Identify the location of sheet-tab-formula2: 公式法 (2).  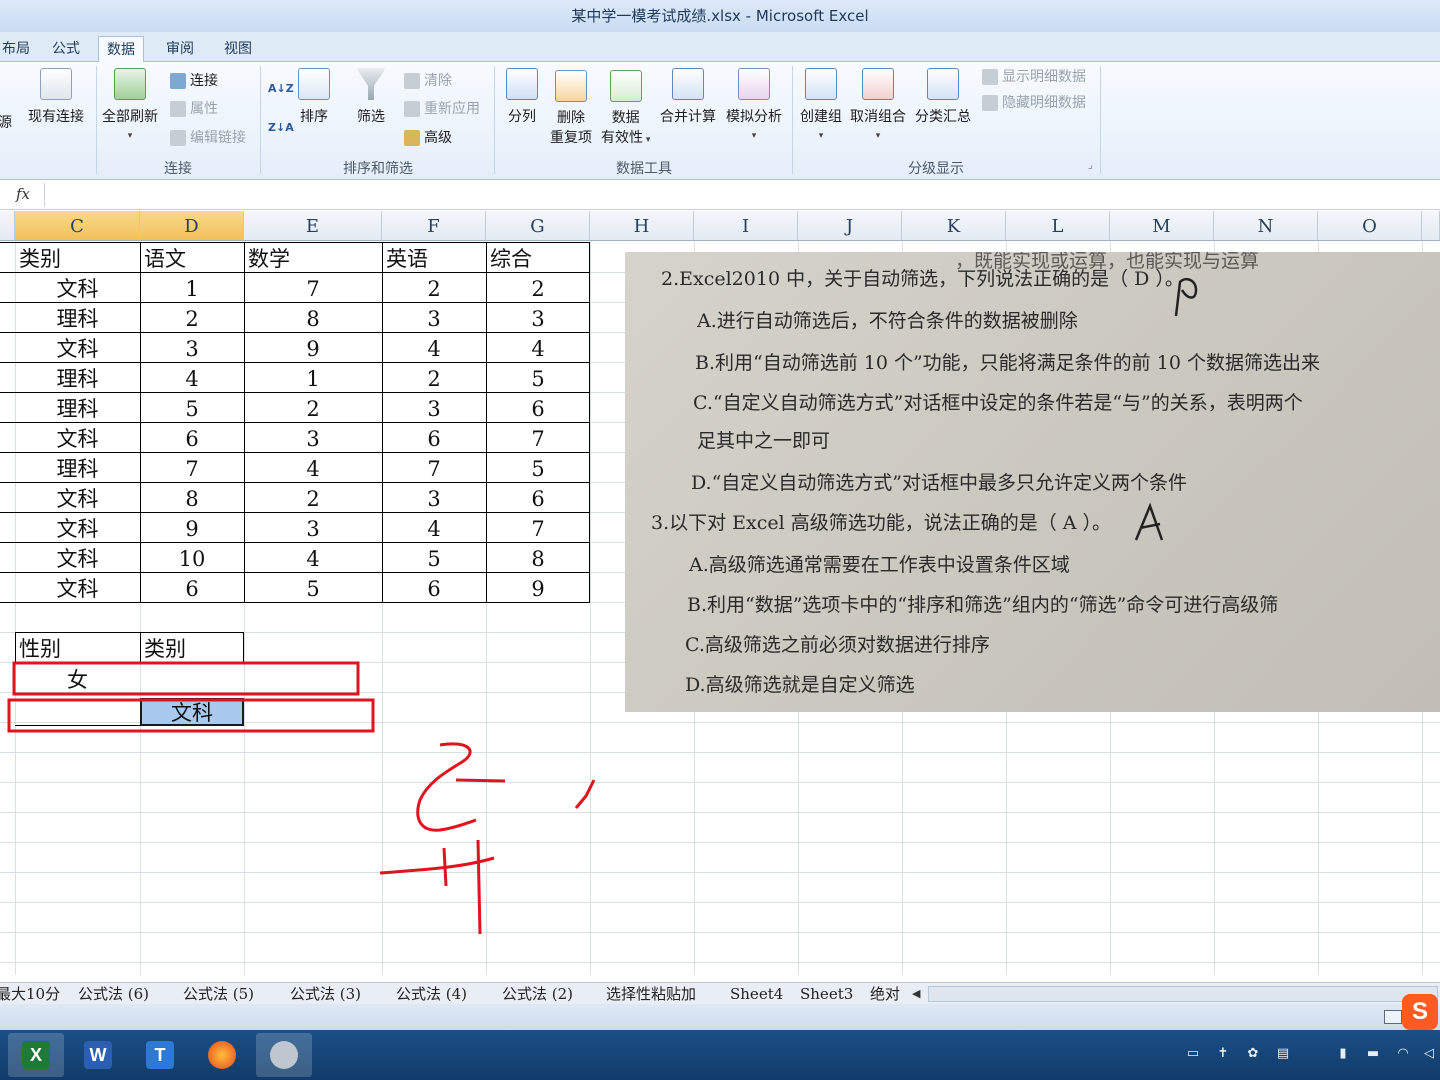
(537, 994).